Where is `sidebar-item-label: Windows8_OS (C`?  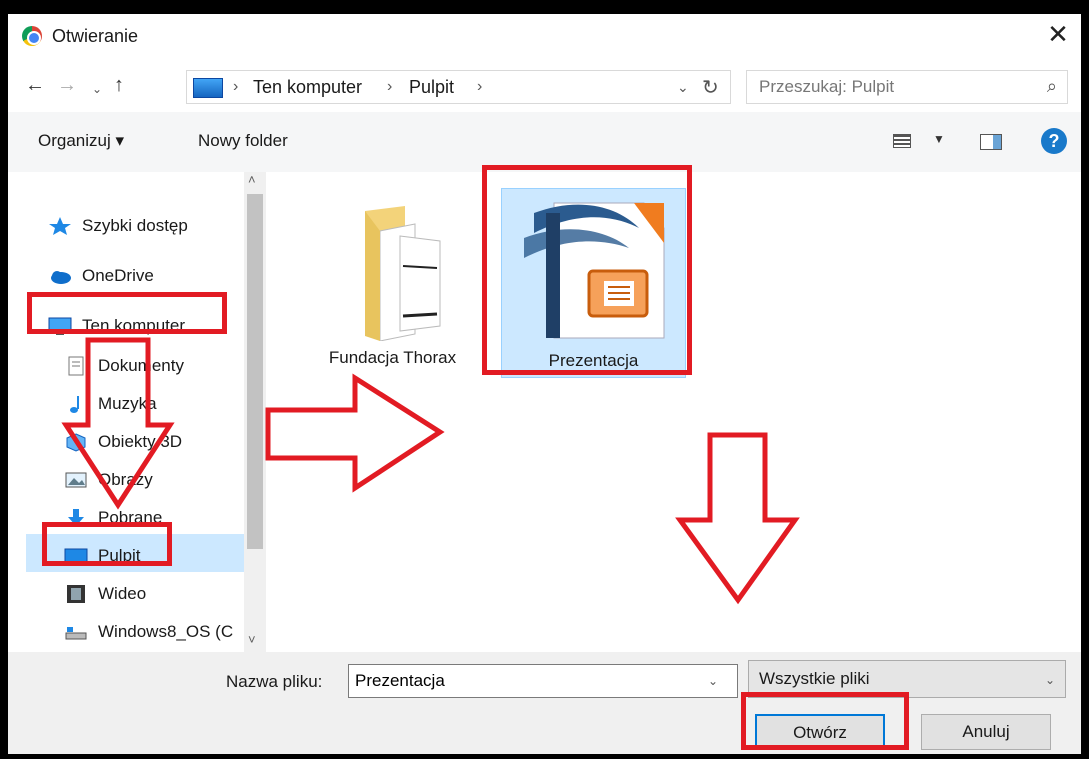
sidebar-item-label: Windows8_OS (C is located at coordinates (166, 631).